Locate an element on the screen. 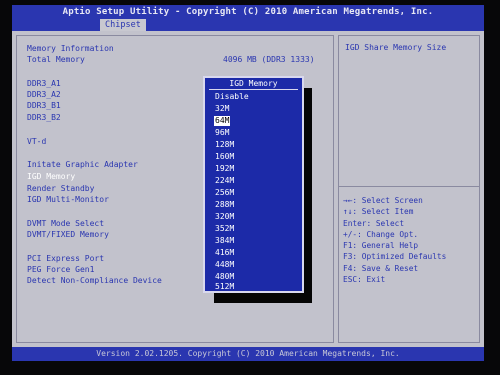  popup-option: 512M is located at coordinates (224, 287).